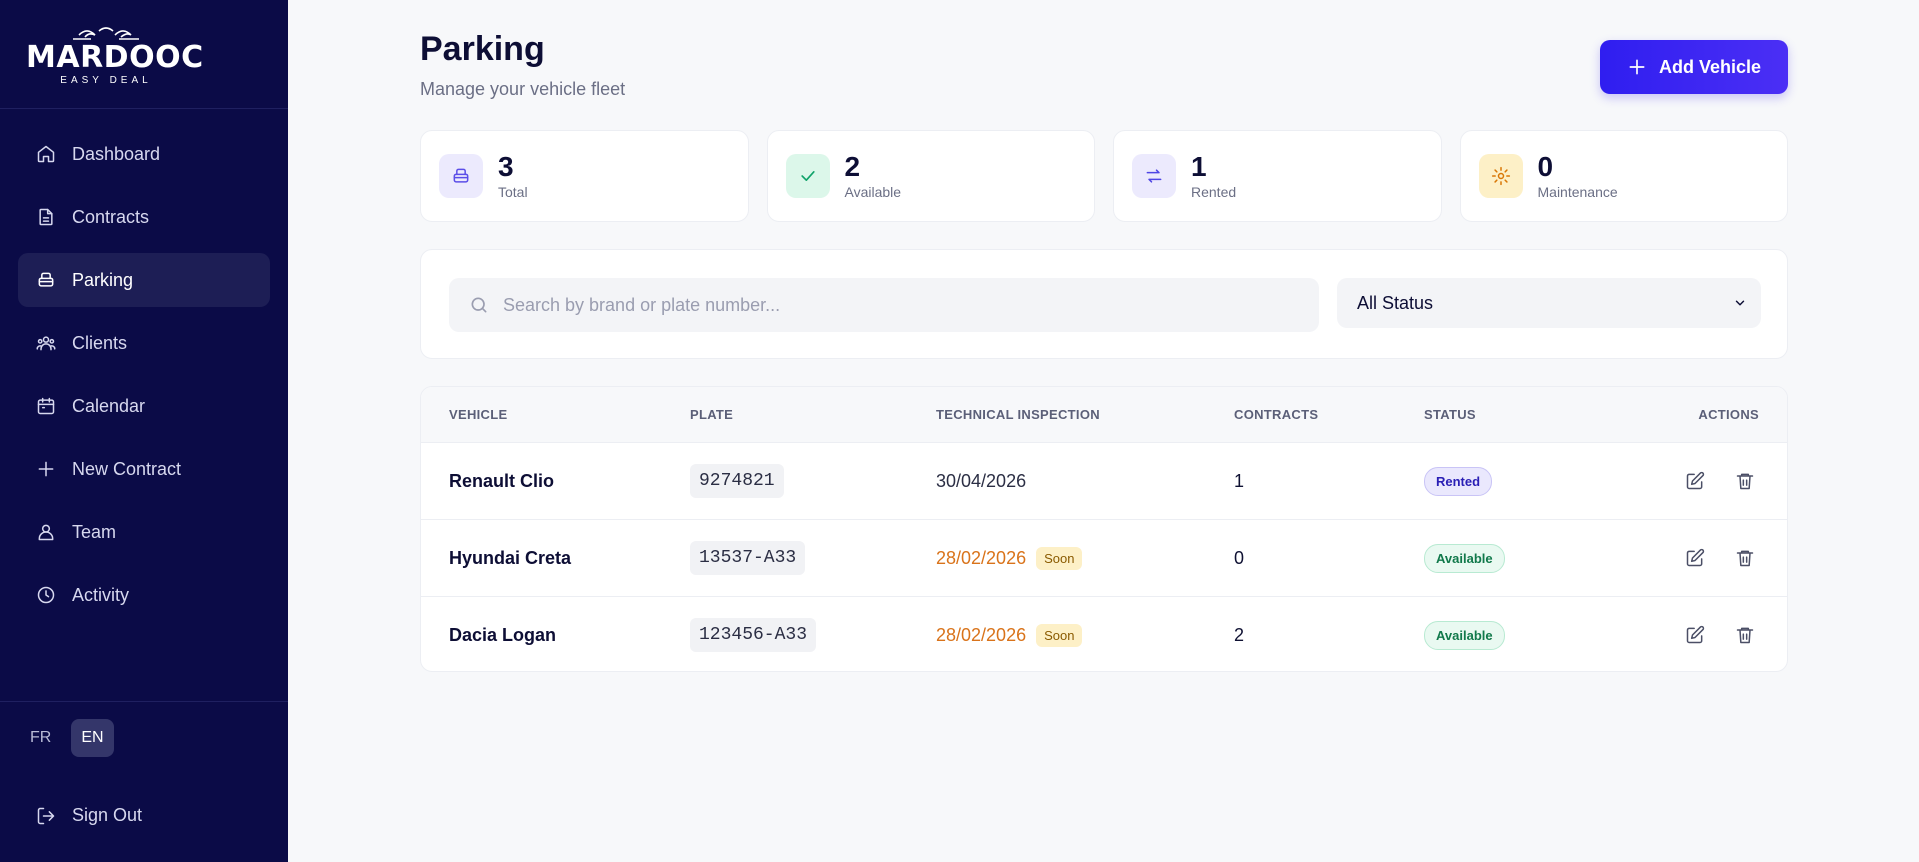  Describe the element at coordinates (1514, 414) in the screenshot. I see `column-header-status: STATUS` at that location.